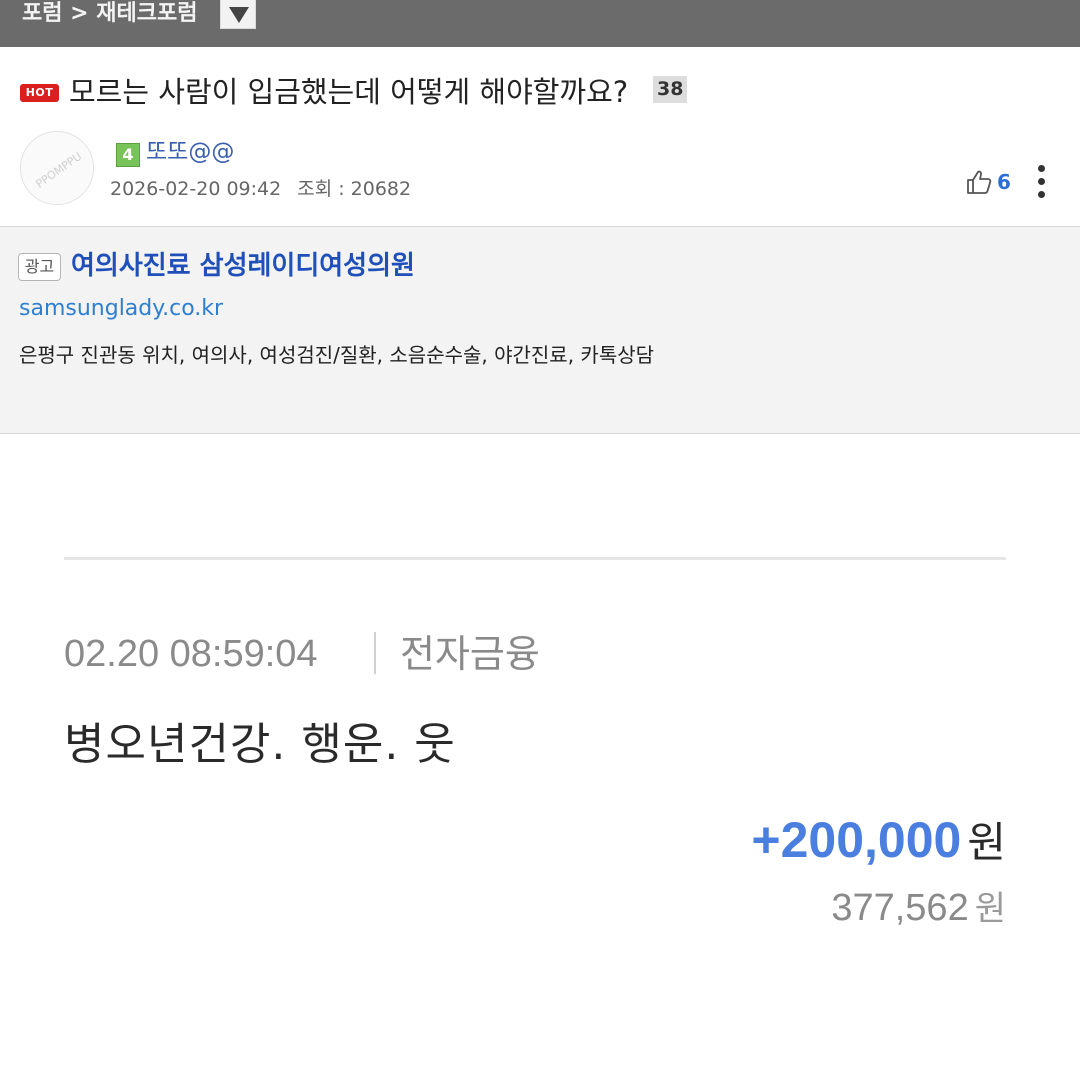 The image size is (1080, 1073). I want to click on ad-title-link: 여의사진료 삼성레이디여성의원, so click(243, 266).